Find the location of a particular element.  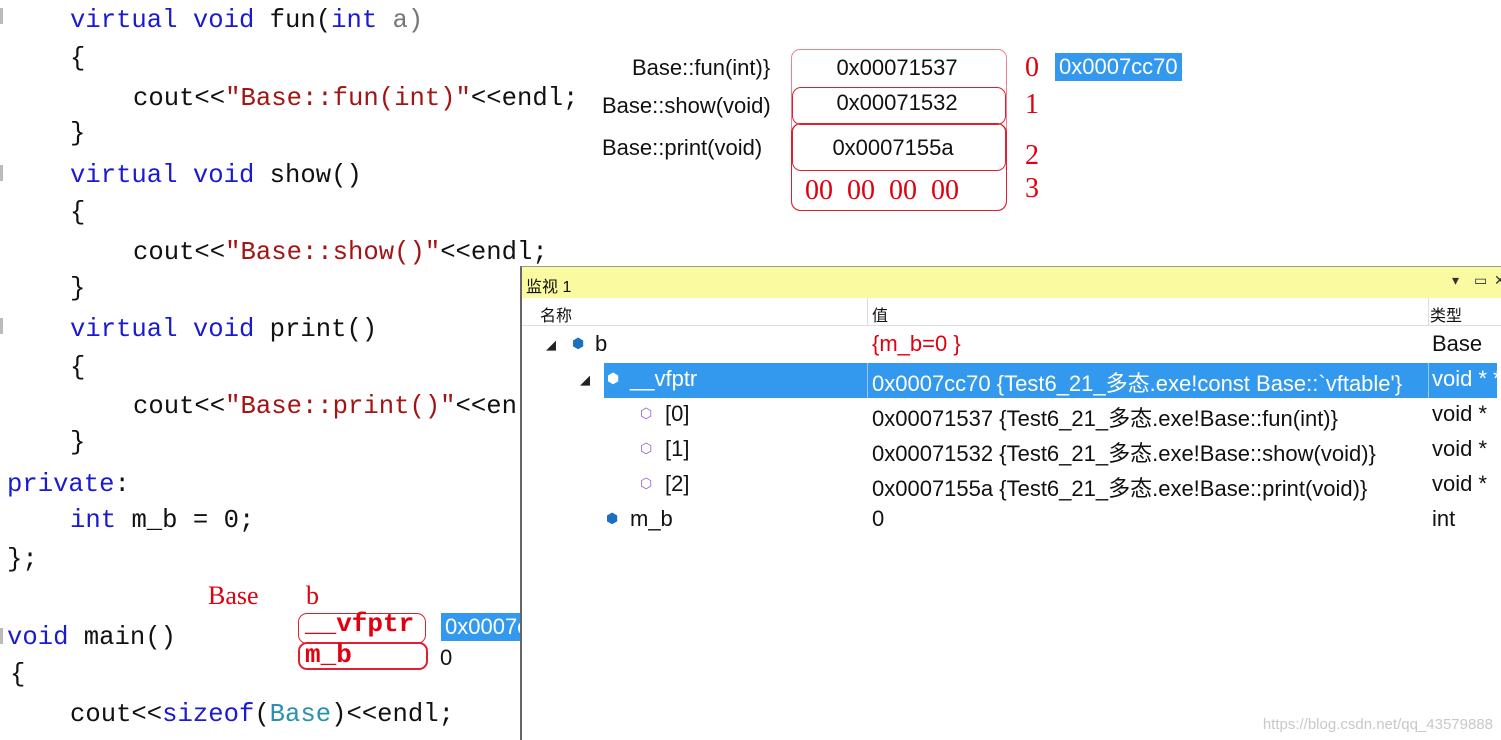

watch-row: ⬢ m_b 0 int is located at coordinates (1011, 520).